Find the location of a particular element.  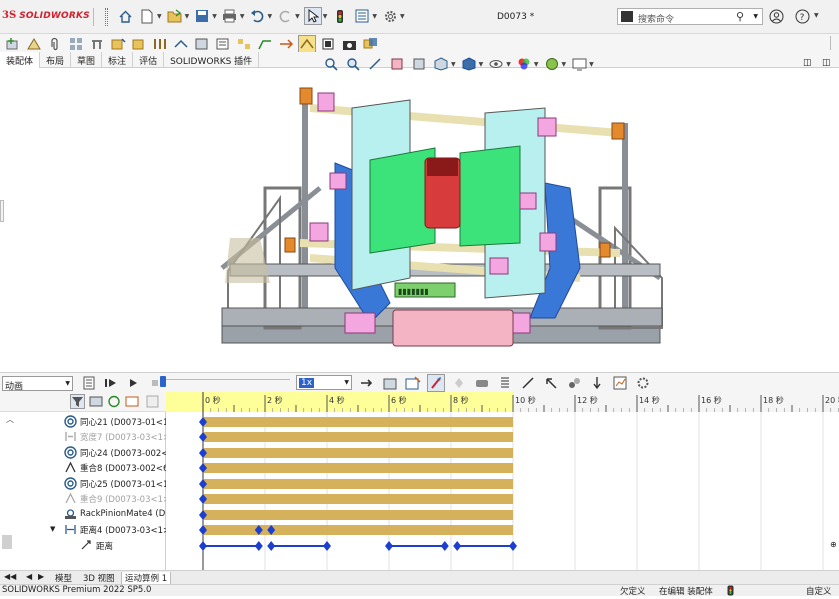

move-component-icon is located at coordinates (118, 44).